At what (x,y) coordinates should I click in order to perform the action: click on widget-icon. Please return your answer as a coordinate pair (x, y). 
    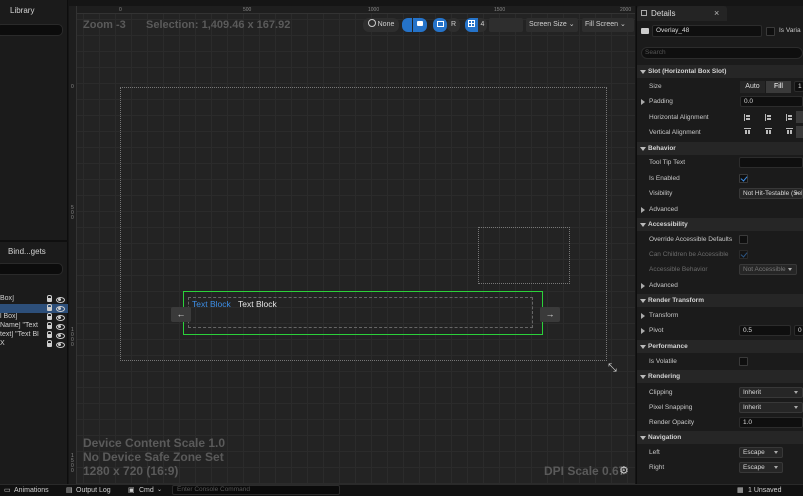
    Looking at the image, I should click on (645, 31).